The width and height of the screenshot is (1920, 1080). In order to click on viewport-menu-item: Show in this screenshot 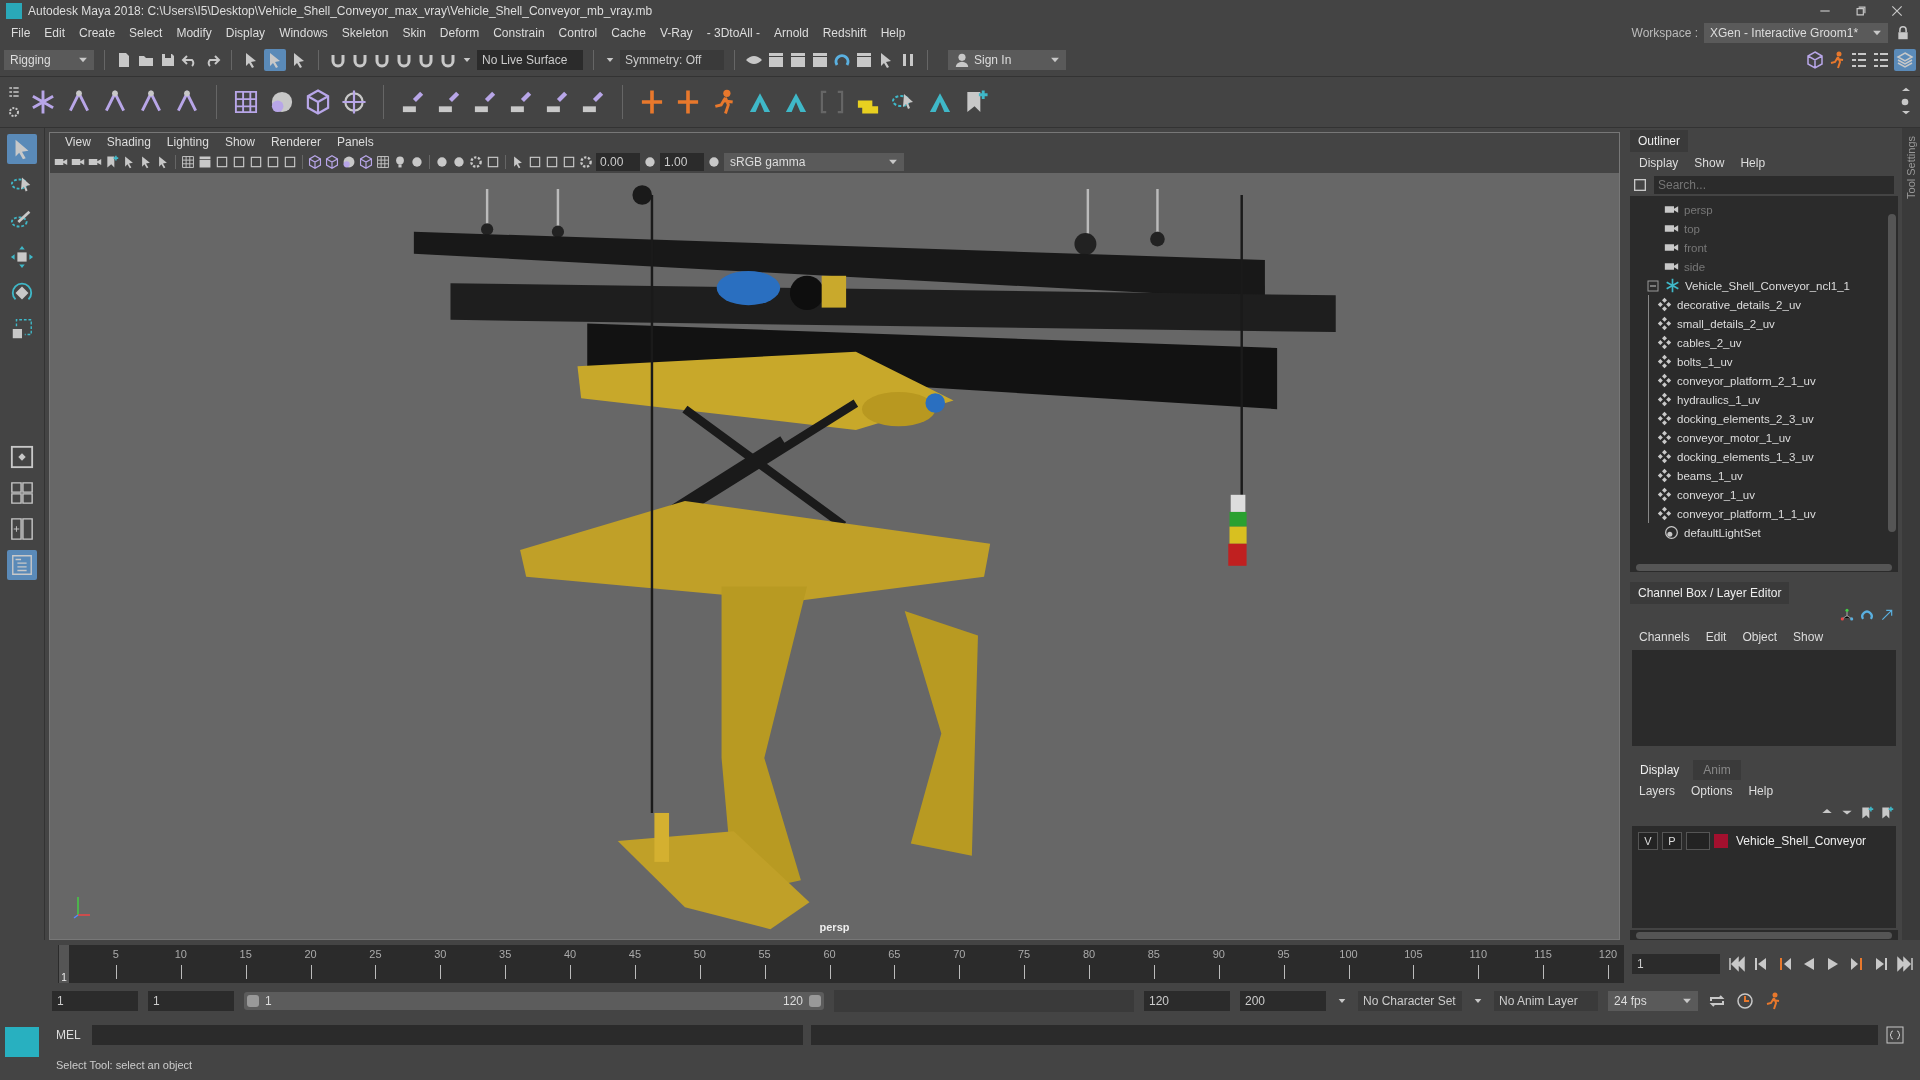, I will do `click(239, 142)`.